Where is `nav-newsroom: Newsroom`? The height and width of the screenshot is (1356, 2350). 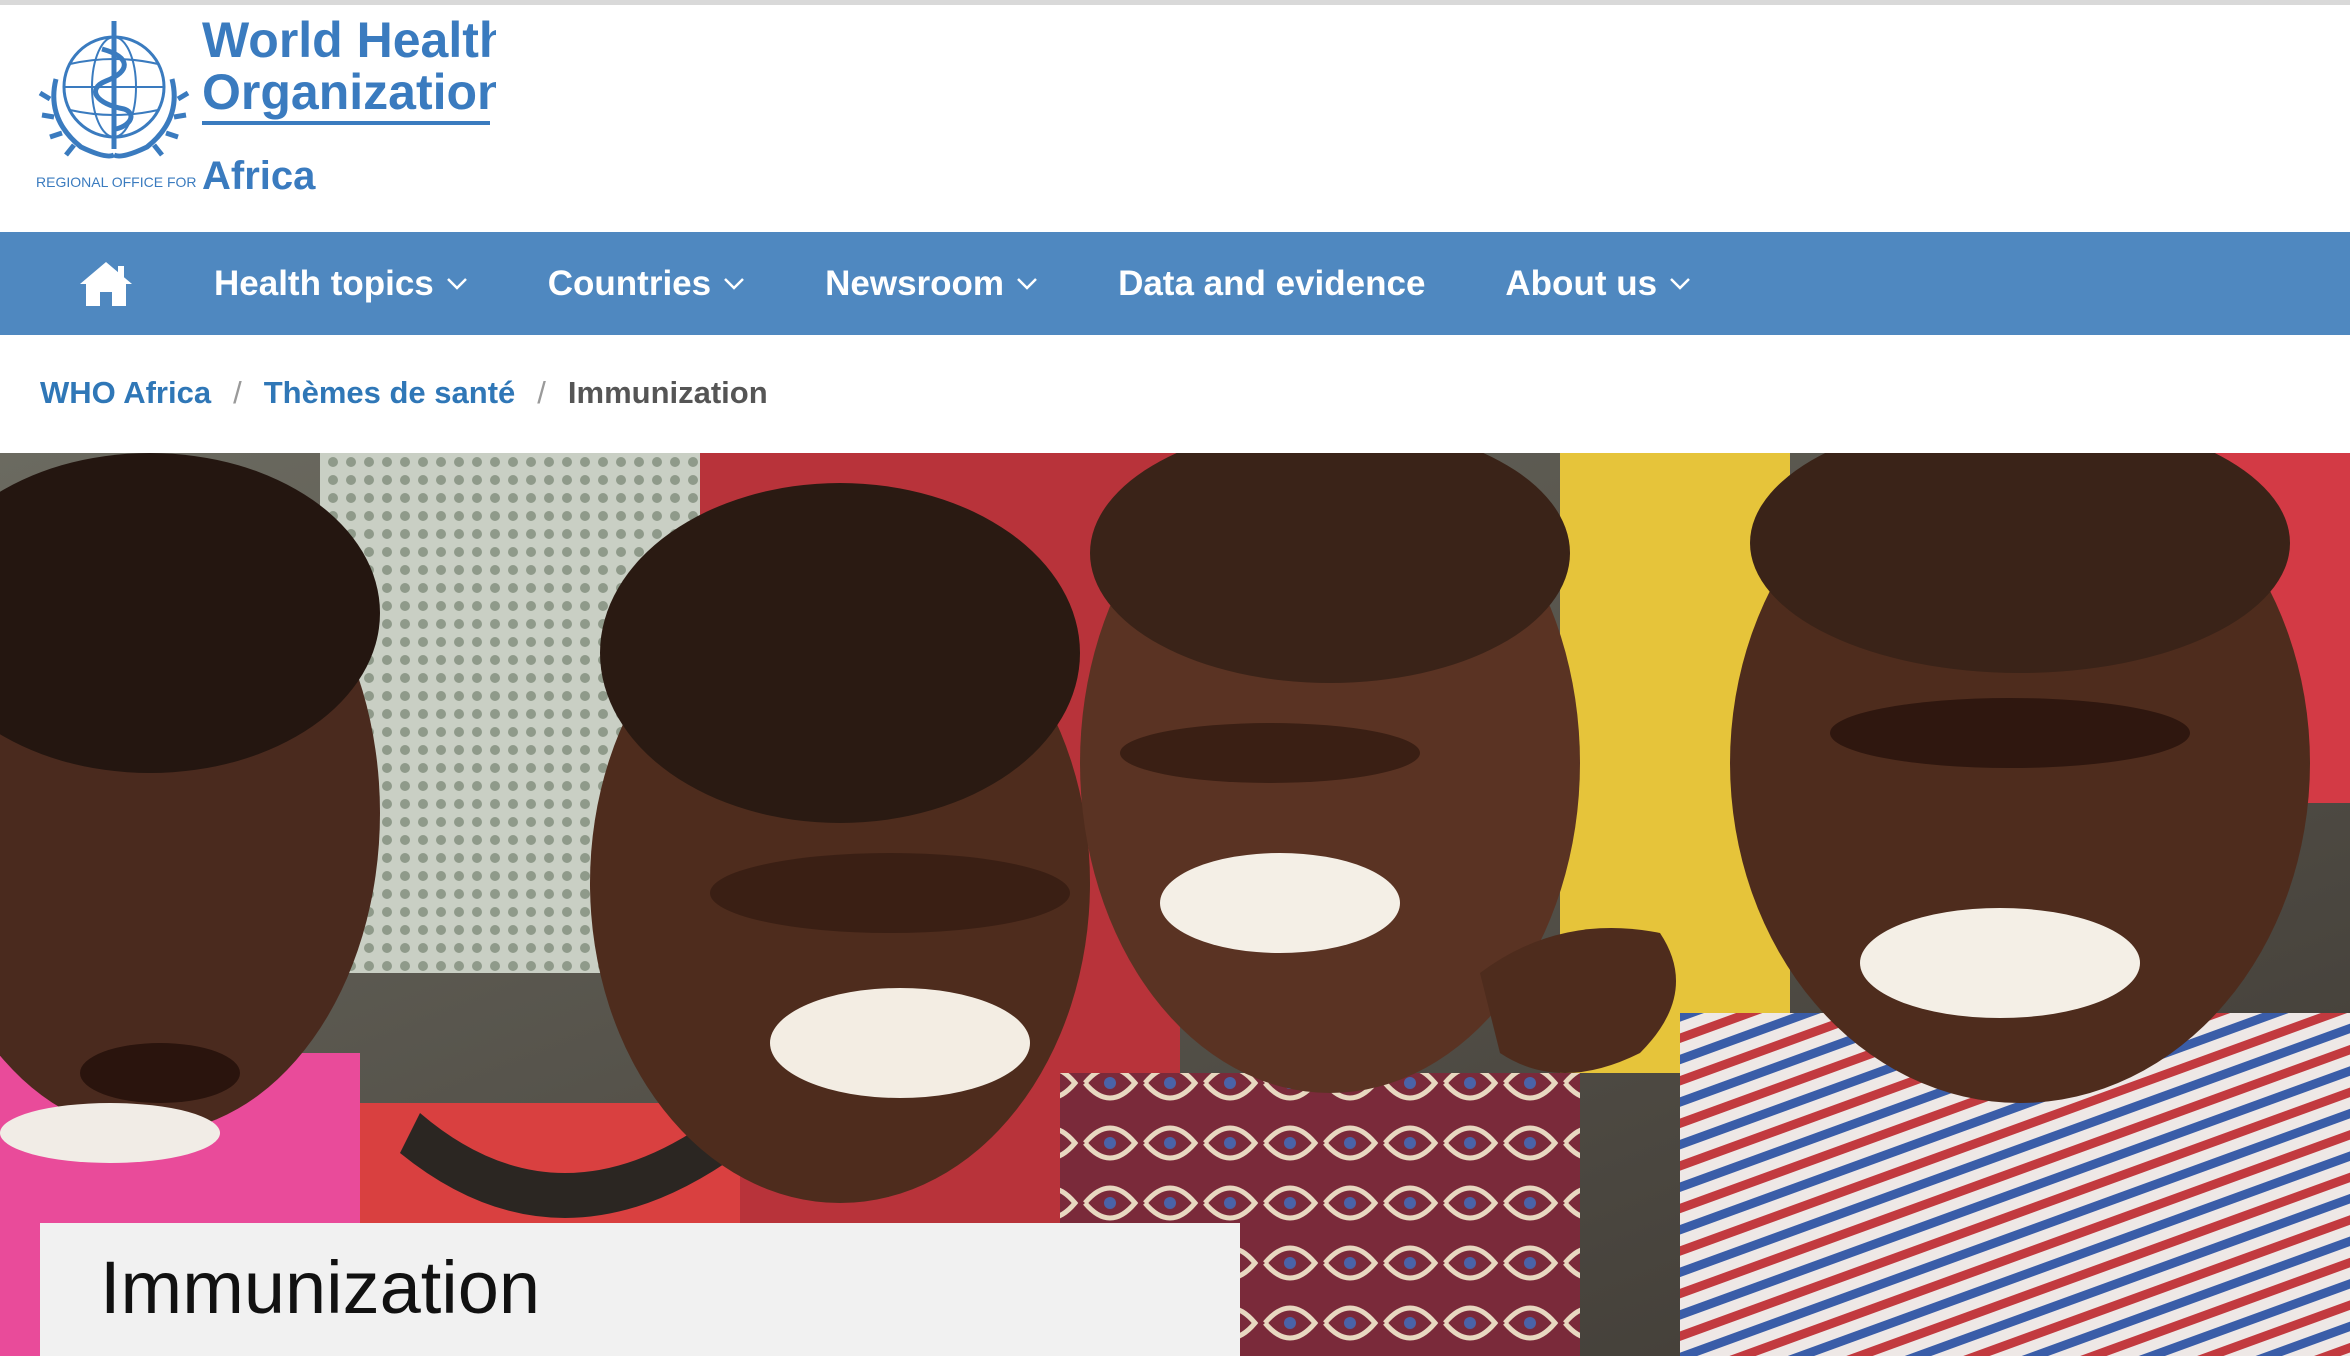
nav-newsroom: Newsroom is located at coordinates (931, 283).